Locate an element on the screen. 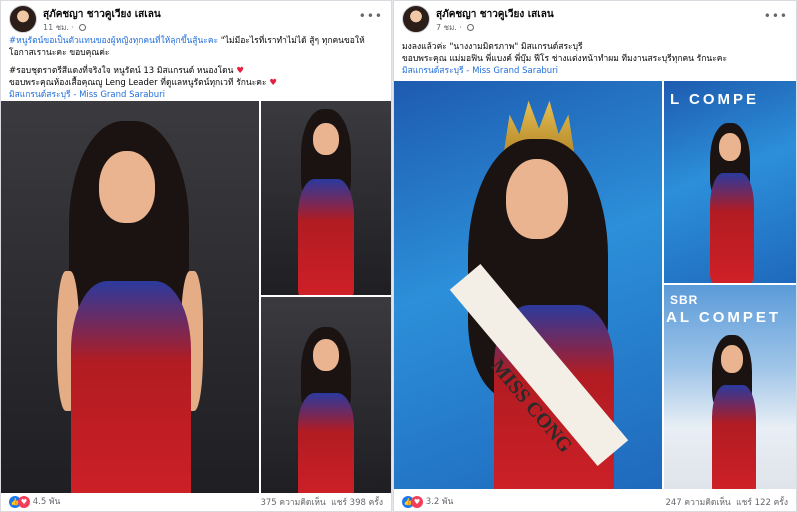 Image resolution: width=797 pixels, height=512 pixels. photo-top-right: L COMPE is located at coordinates (730, 182).